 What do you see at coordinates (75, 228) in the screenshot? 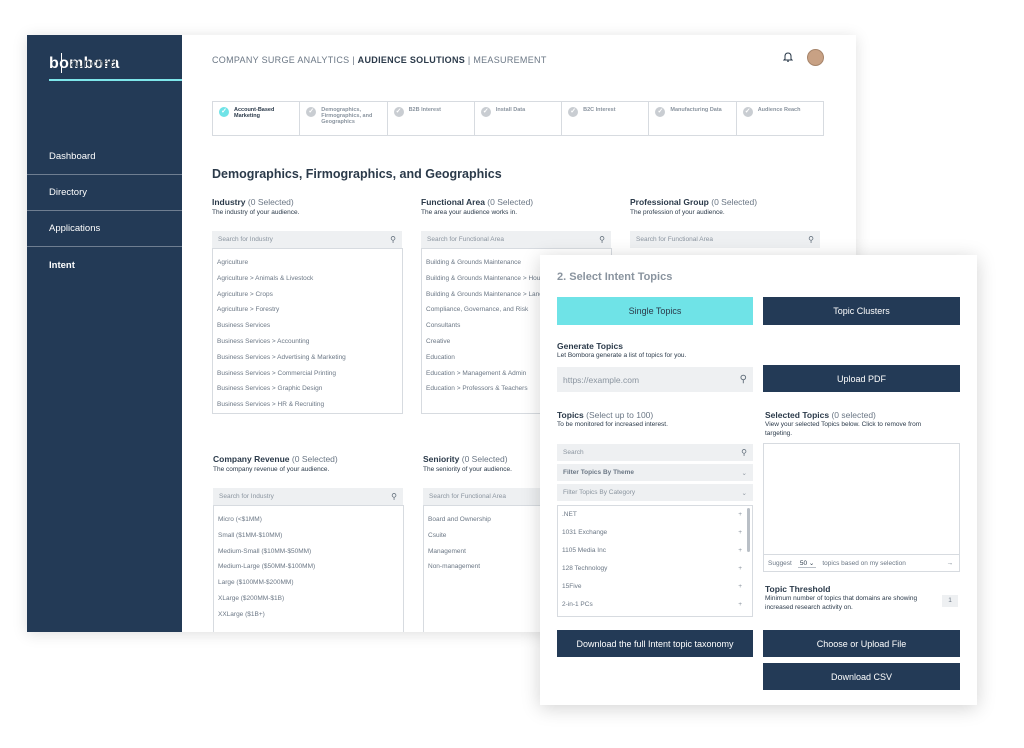
I see `sidebar-item-label: Applications` at bounding box center [75, 228].